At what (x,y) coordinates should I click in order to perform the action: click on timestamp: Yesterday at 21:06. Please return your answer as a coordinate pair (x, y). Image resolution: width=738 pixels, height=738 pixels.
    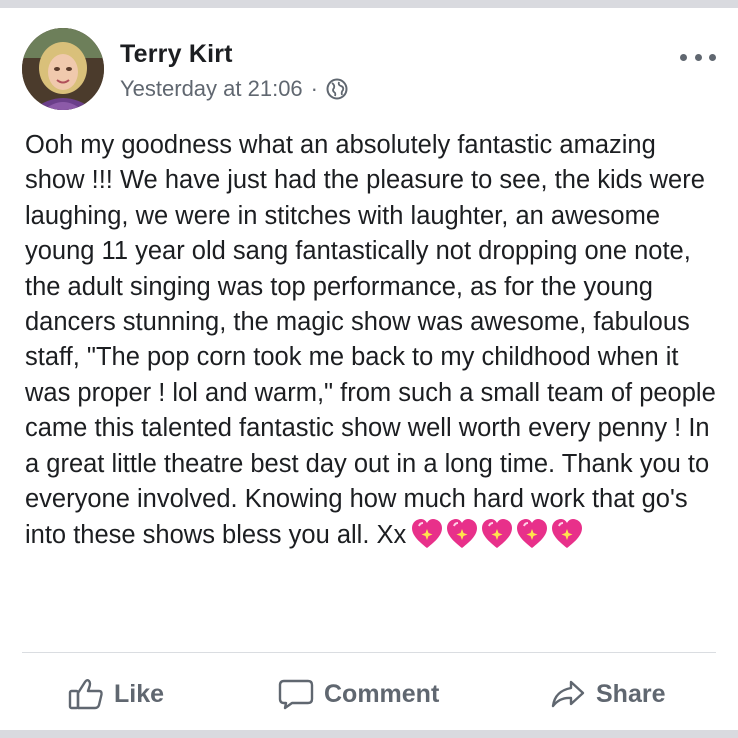
    Looking at the image, I should click on (211, 89).